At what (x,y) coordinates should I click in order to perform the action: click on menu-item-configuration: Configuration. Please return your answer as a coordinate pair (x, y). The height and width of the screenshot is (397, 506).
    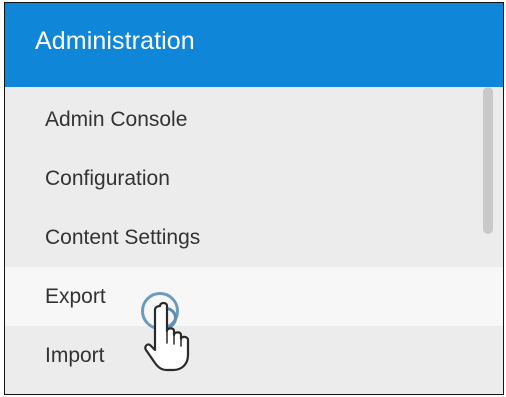
    Looking at the image, I should click on (254, 178).